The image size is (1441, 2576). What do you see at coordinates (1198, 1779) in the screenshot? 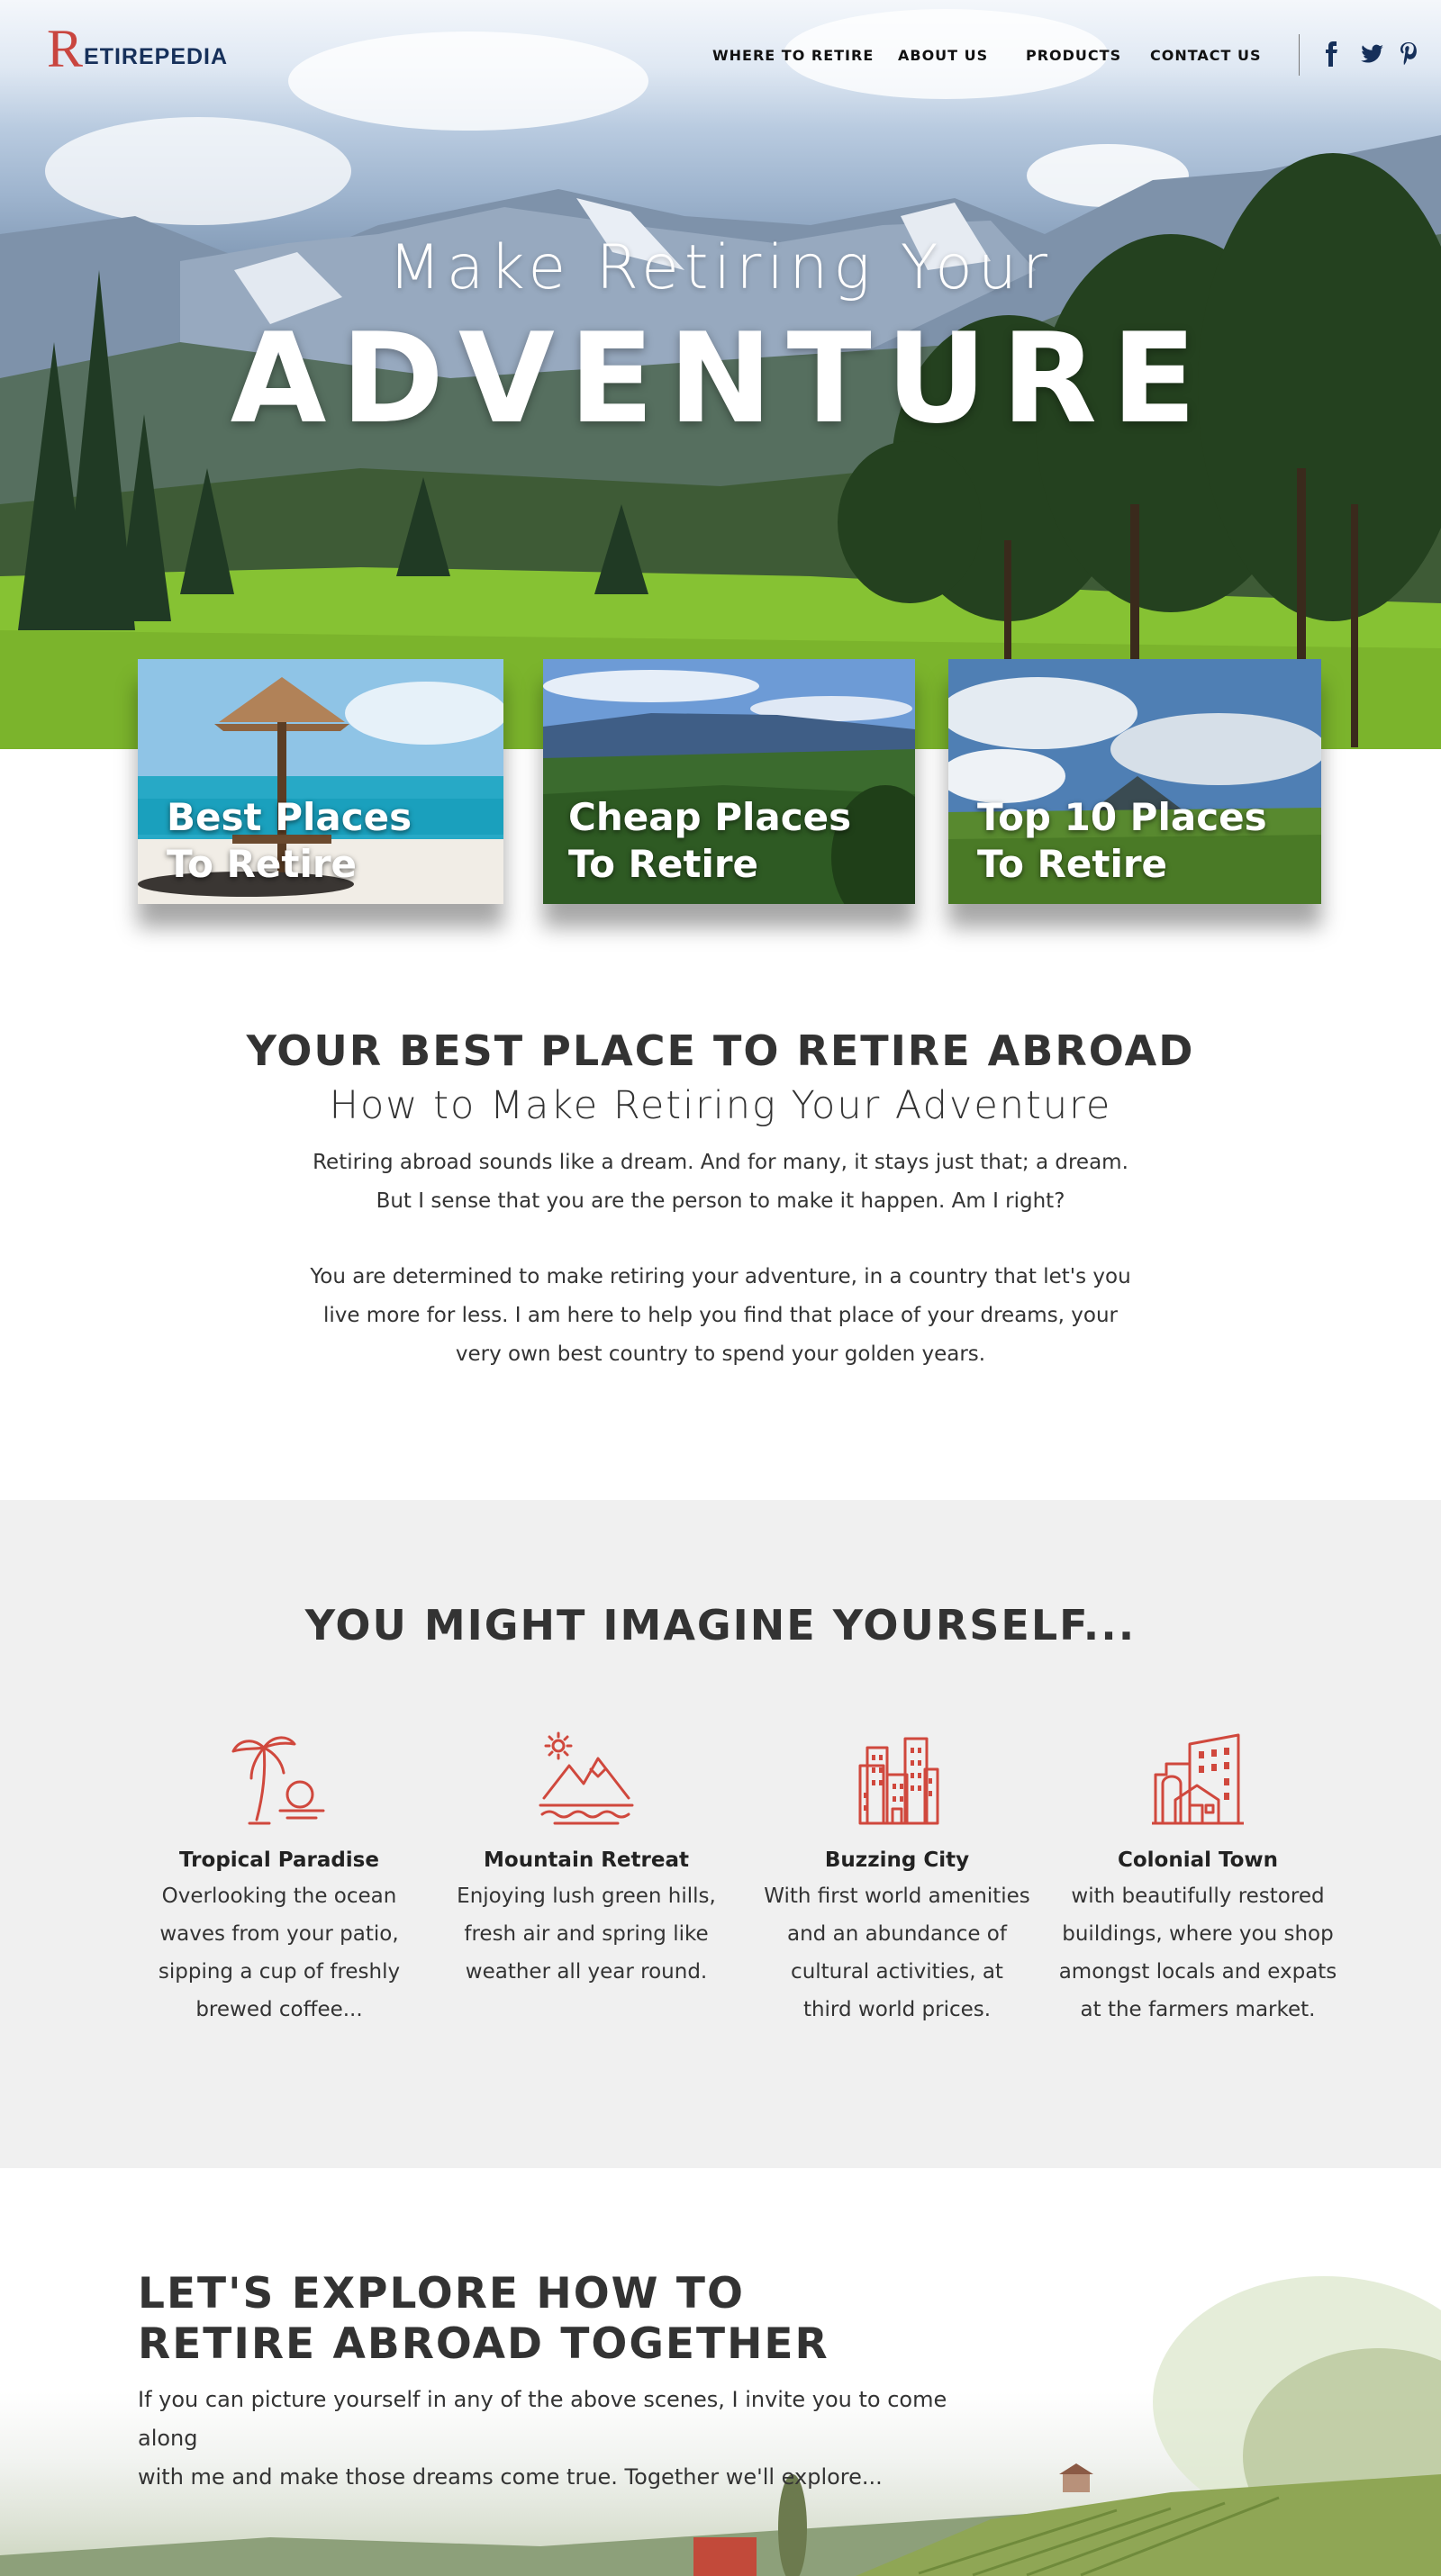
I see `colonial-house-icon` at bounding box center [1198, 1779].